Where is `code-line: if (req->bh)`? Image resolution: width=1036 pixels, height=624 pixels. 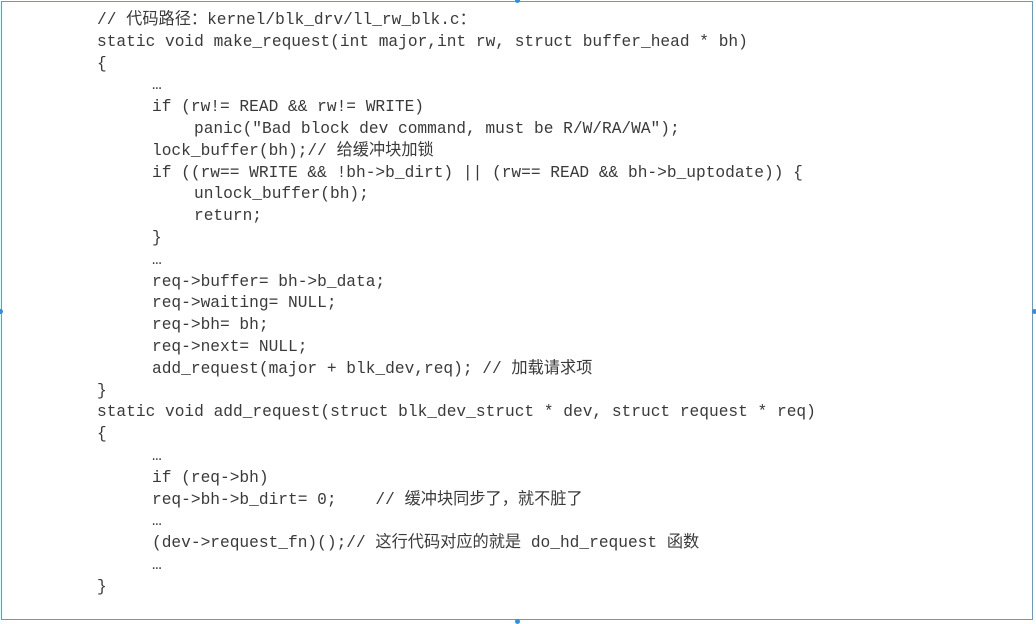
code-line: if (req->bh) is located at coordinates (210, 477).